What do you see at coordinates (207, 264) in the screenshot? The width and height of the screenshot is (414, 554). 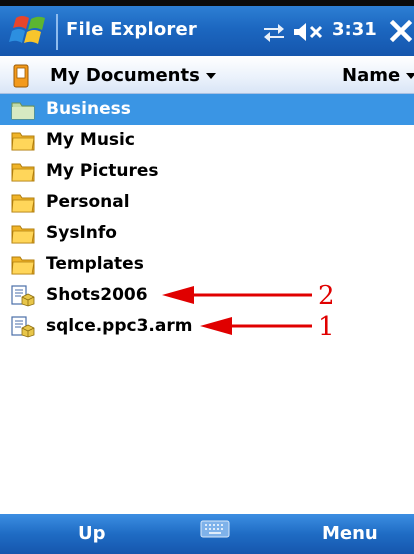 I see `list-item: Templates` at bounding box center [207, 264].